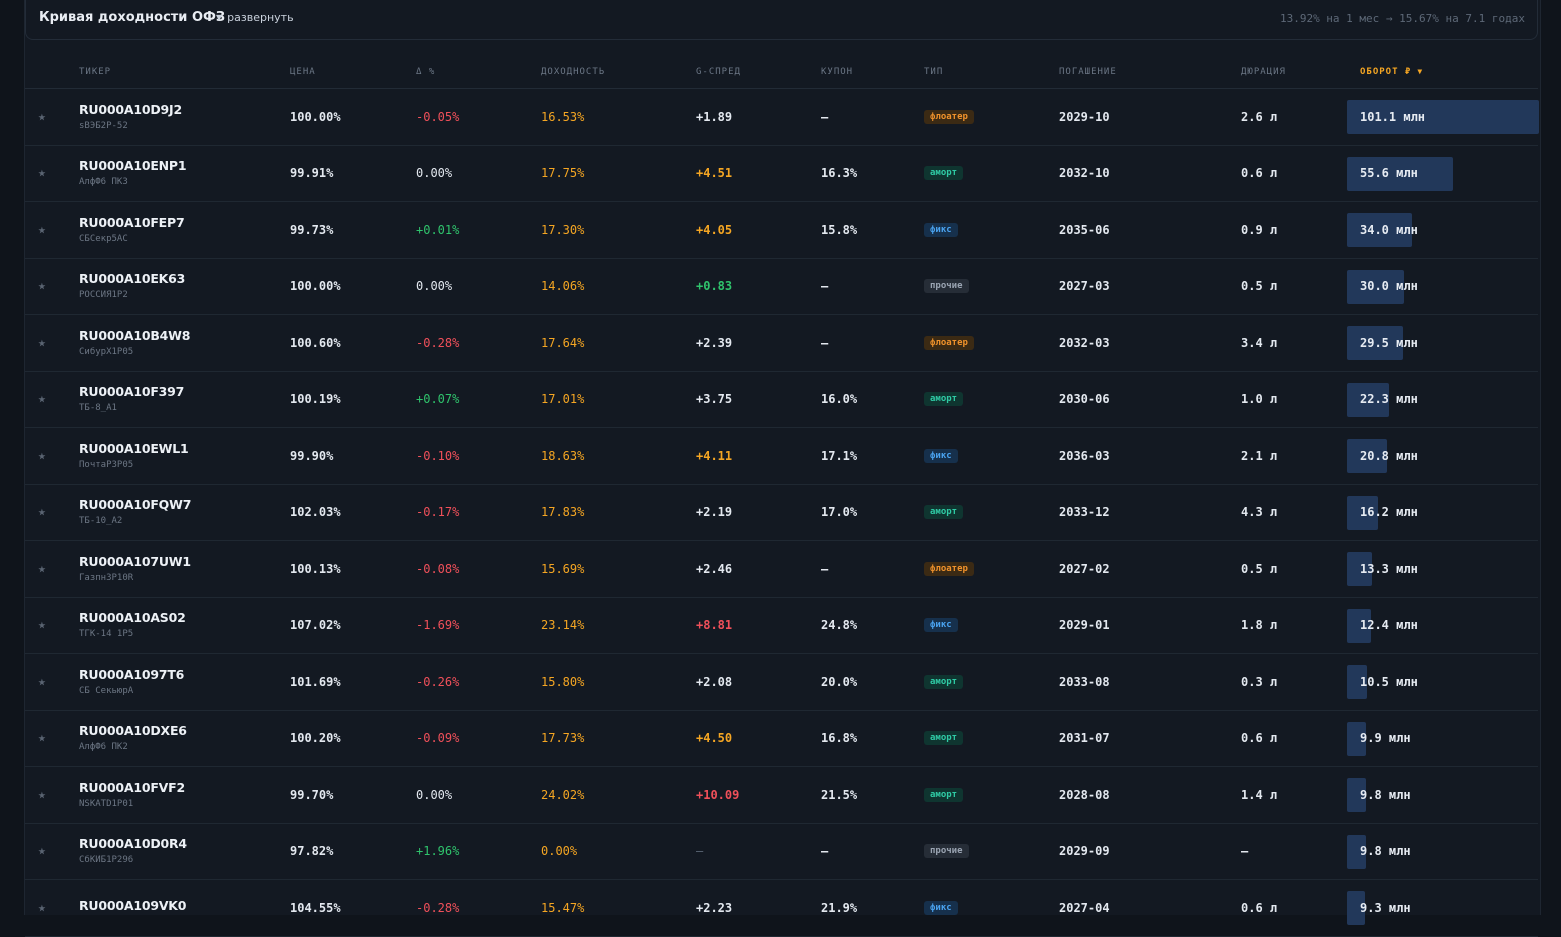 The height and width of the screenshot is (937, 1561). Describe the element at coordinates (438, 229) in the screenshot. I see `change-cell: +0.01%` at that location.